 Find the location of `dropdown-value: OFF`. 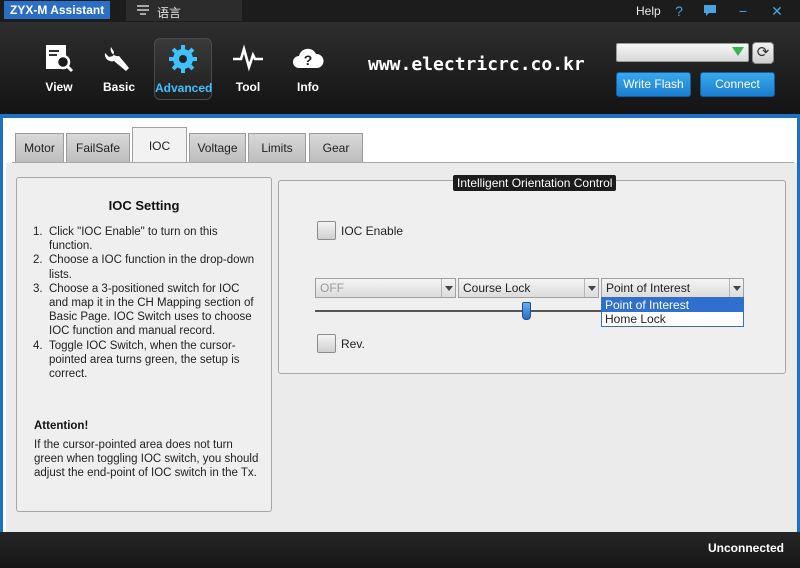

dropdown-value: OFF is located at coordinates (332, 288).